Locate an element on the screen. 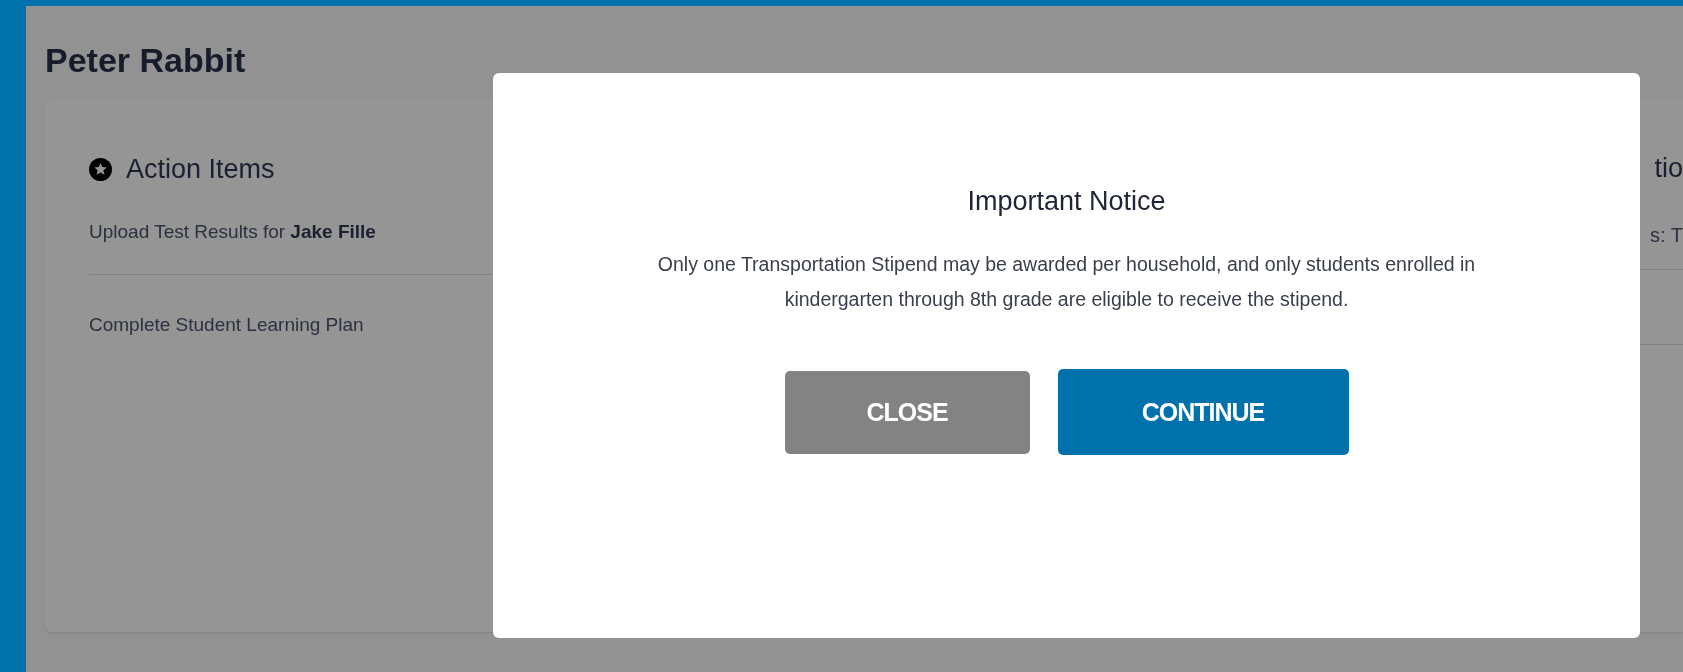  continue-button: CONTINUE is located at coordinates (1203, 412).